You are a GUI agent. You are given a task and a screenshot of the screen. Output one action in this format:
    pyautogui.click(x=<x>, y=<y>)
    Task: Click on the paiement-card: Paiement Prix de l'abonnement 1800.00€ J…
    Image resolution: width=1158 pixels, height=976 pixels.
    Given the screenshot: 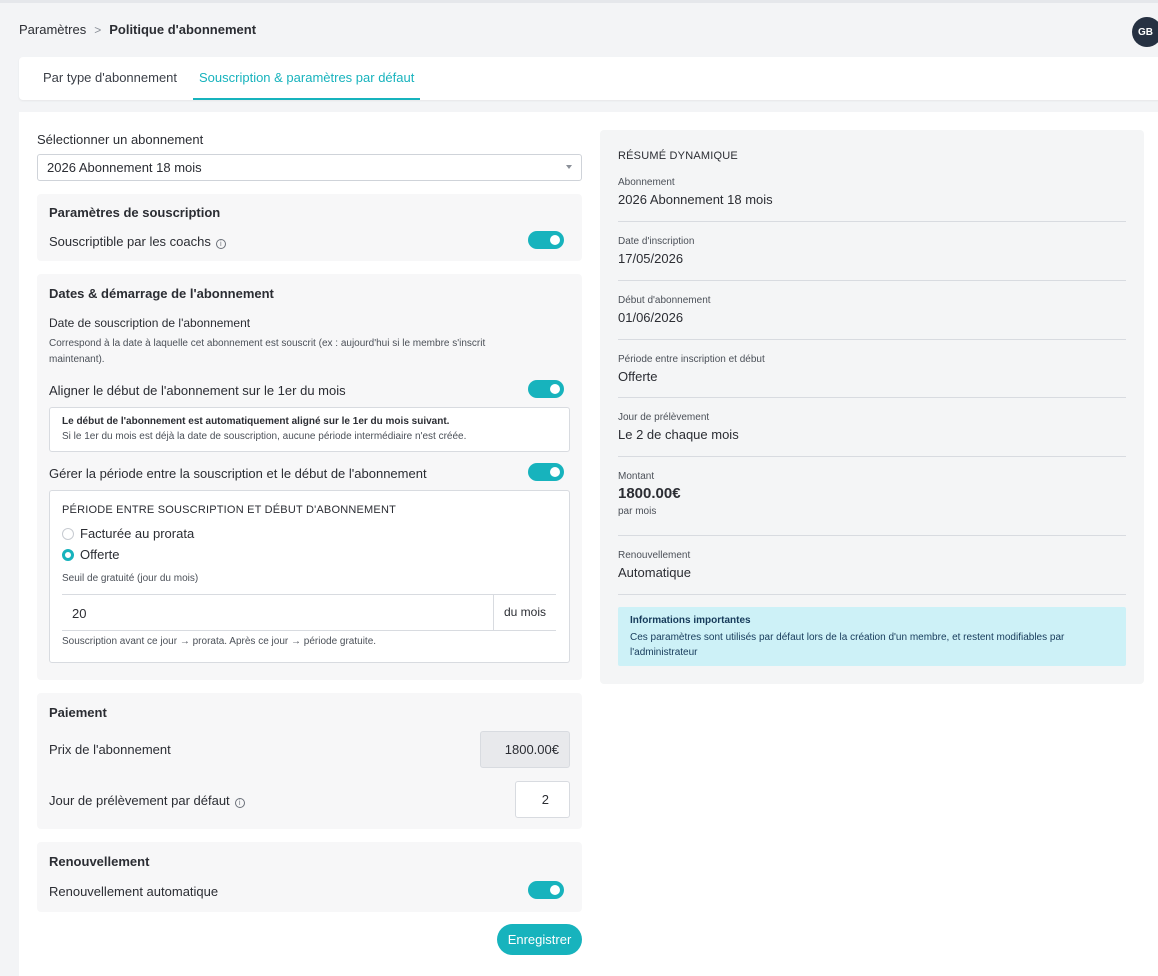 What is the action you would take?
    pyautogui.click(x=309, y=761)
    